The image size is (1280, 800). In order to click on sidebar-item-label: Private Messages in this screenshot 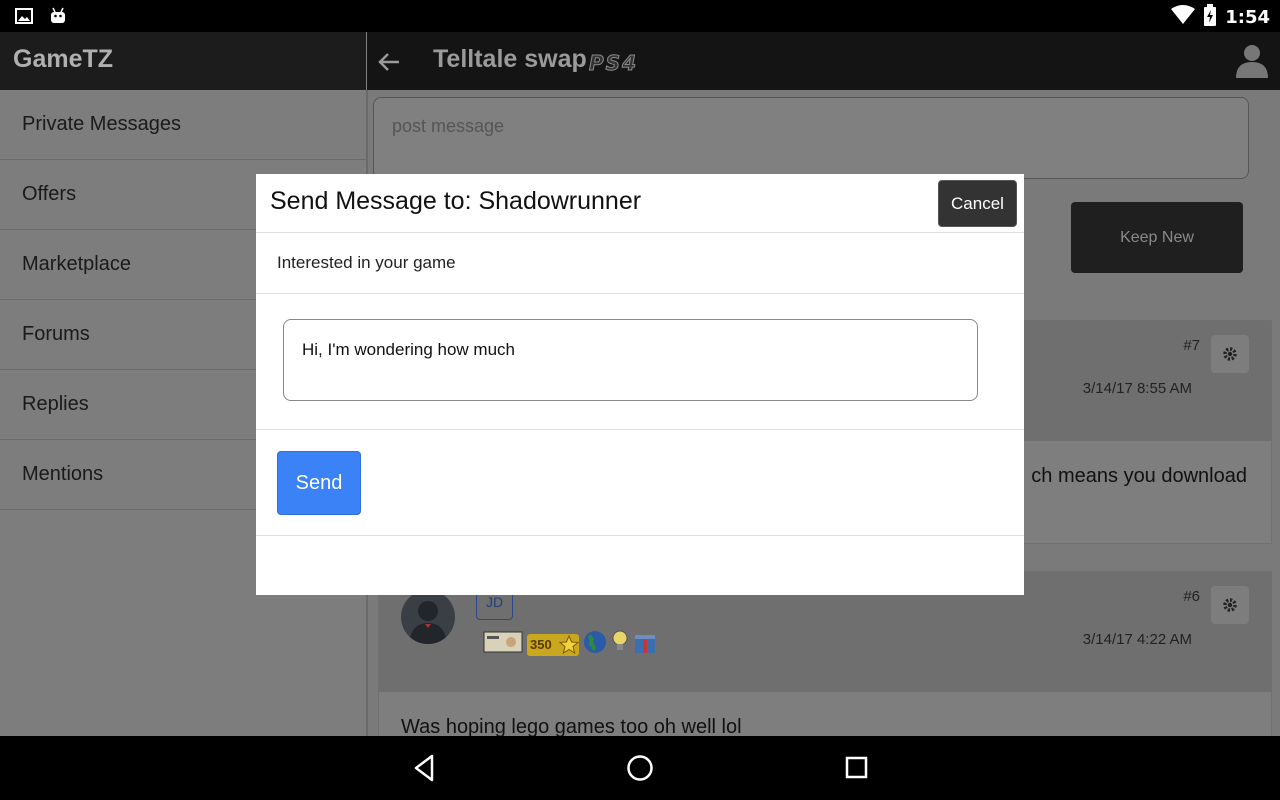, I will do `click(101, 124)`.